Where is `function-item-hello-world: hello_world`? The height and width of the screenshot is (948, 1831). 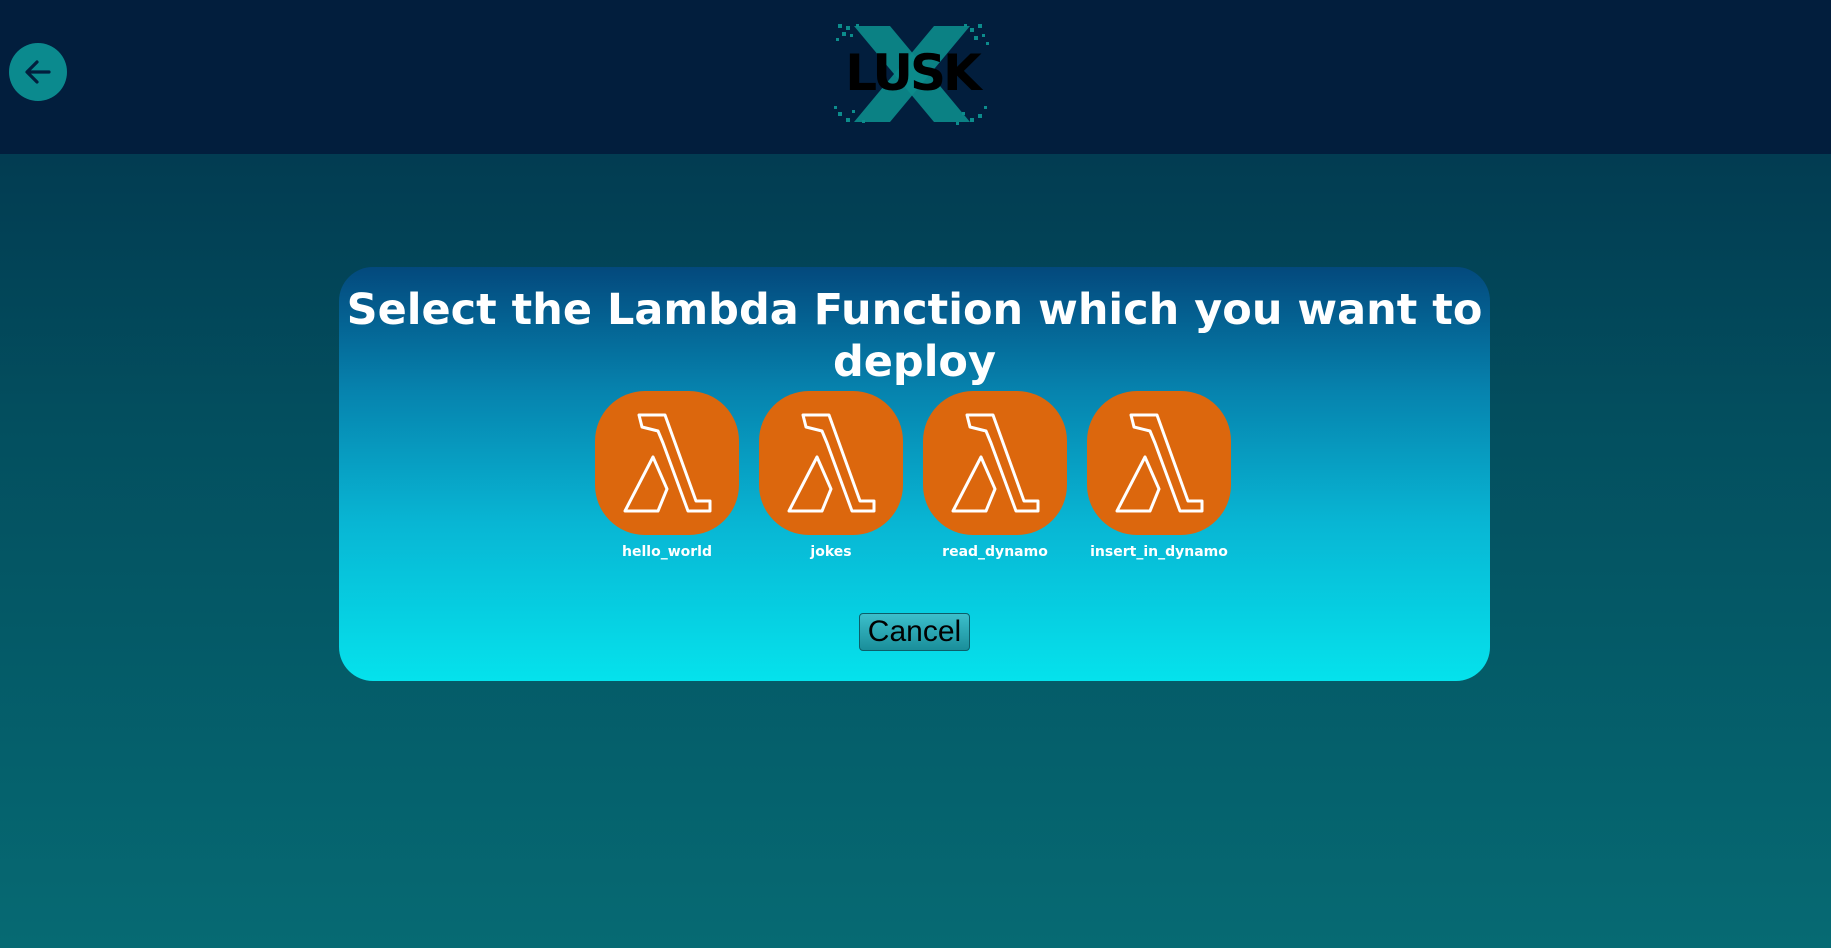
function-item-hello-world: hello_world is located at coordinates (667, 475).